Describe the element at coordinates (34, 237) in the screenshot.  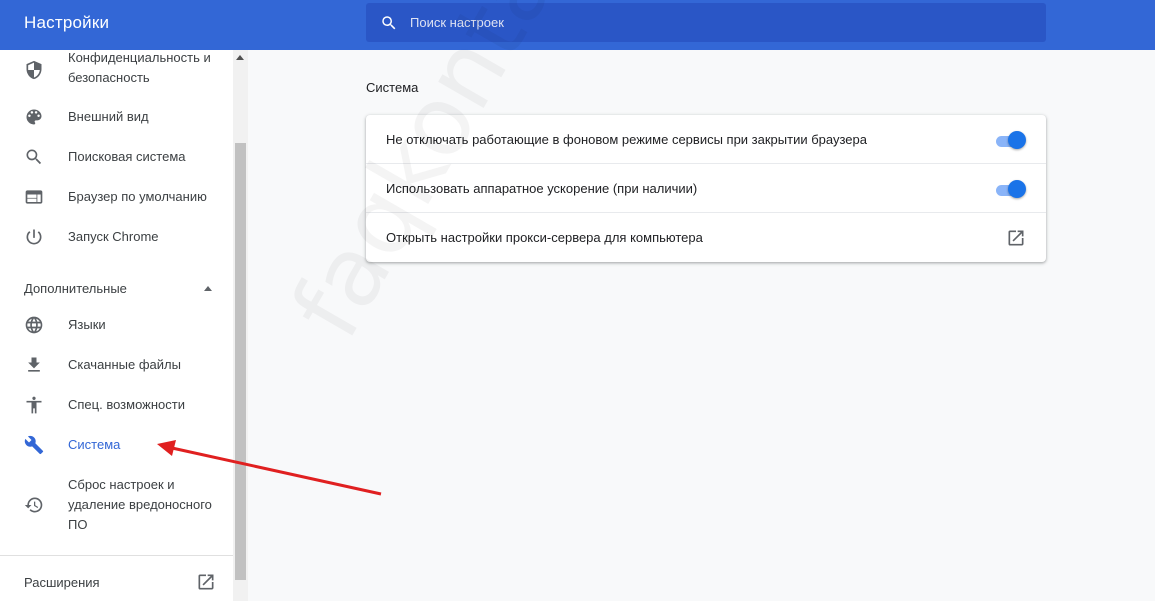
I see `power-icon` at that location.